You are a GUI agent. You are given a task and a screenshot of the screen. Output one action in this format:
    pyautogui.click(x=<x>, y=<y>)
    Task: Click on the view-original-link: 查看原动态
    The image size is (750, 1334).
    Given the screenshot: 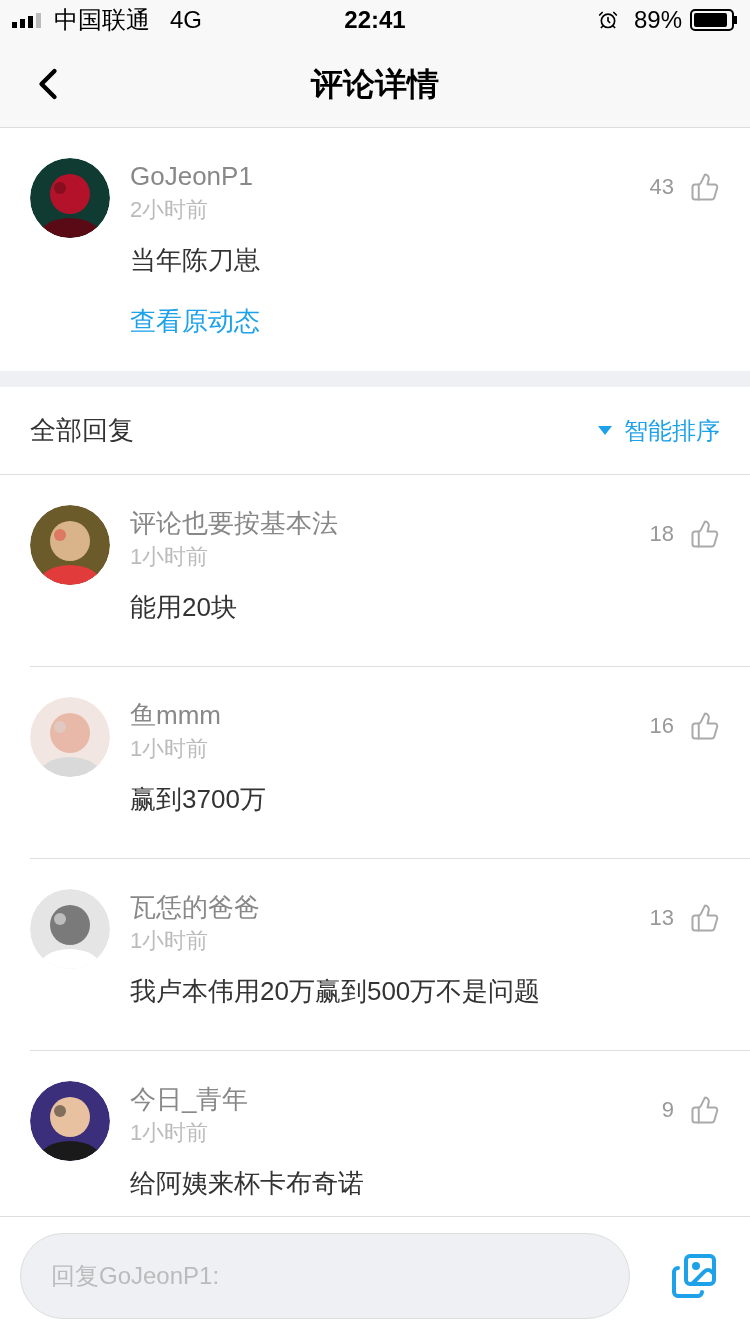 What is the action you would take?
    pyautogui.click(x=380, y=321)
    